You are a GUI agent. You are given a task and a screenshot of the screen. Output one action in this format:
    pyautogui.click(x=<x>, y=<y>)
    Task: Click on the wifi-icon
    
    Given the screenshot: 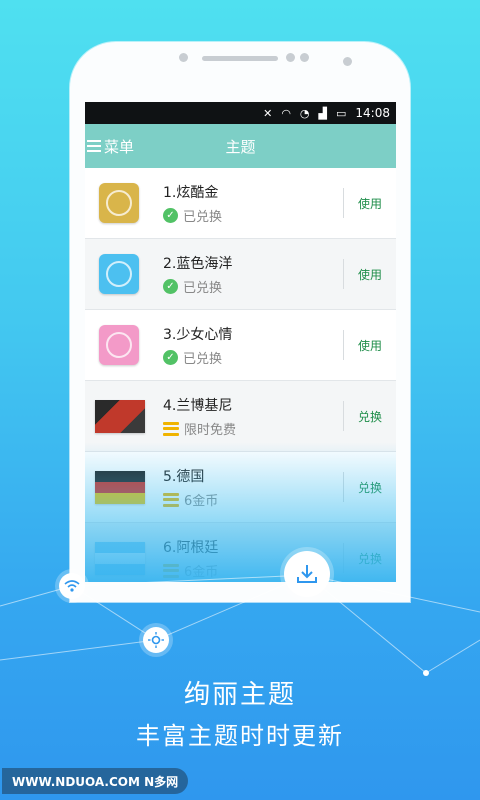 What is the action you would take?
    pyautogui.click(x=72, y=586)
    